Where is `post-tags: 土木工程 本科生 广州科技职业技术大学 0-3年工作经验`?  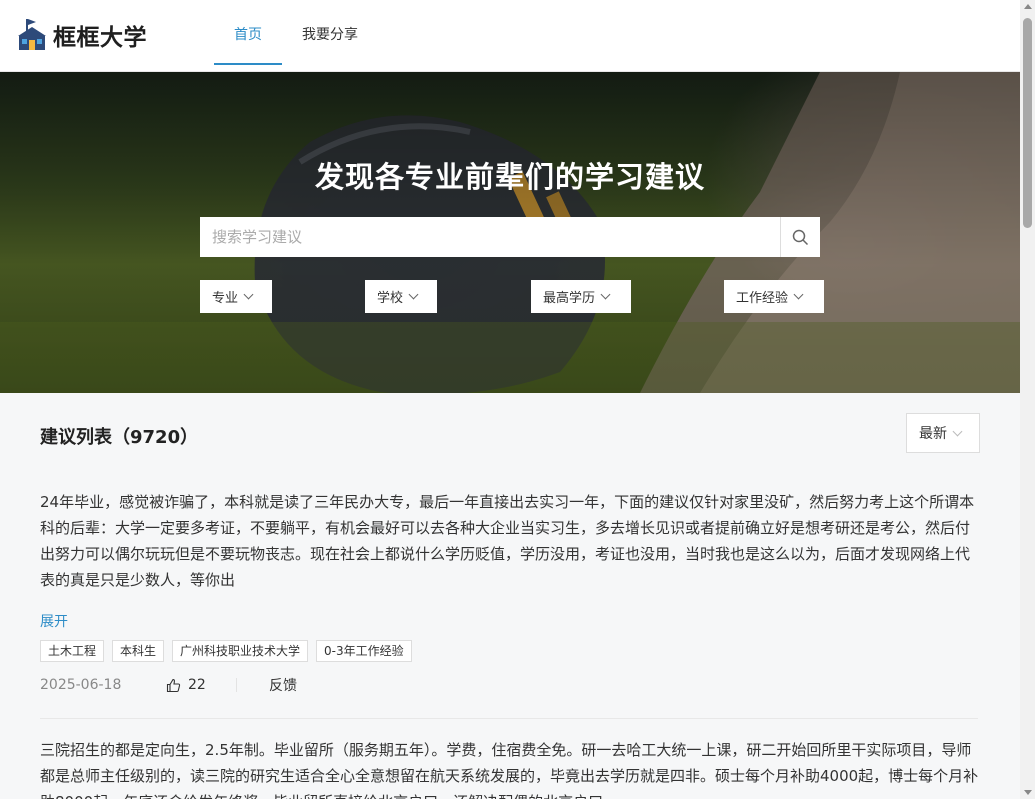 post-tags: 土木工程 本科生 广州科技职业技术大学 0-3年工作经验 is located at coordinates (510, 651).